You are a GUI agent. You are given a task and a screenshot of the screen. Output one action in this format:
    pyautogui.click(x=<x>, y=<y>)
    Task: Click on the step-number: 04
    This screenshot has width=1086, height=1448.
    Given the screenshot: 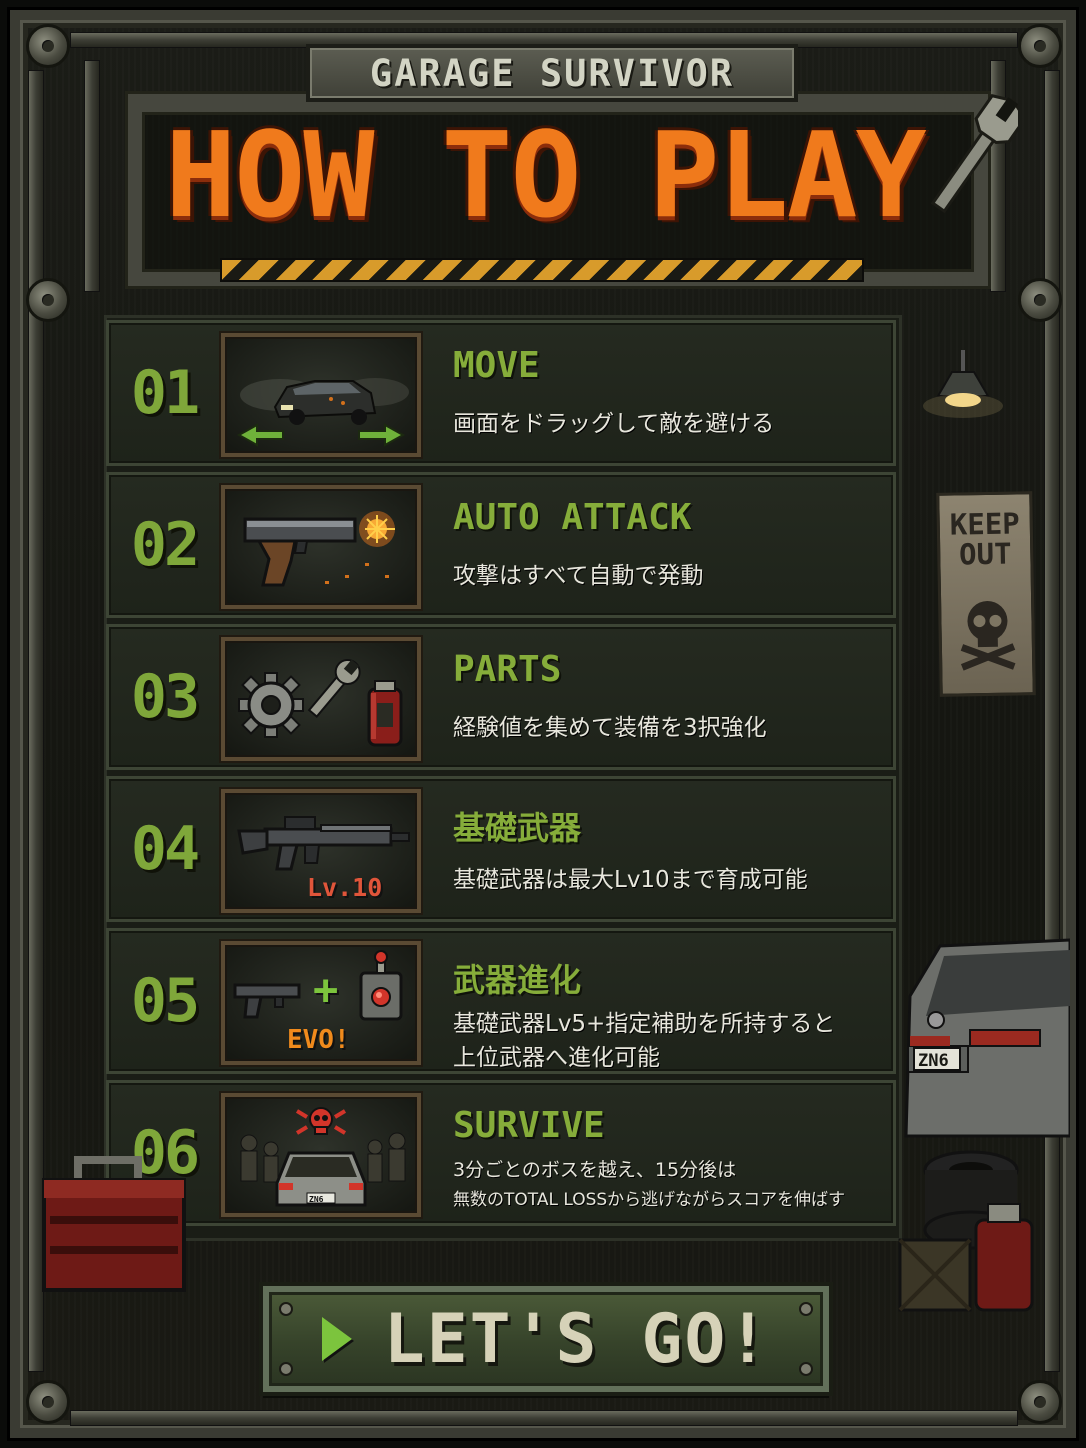 What is the action you would take?
    pyautogui.click(x=165, y=849)
    